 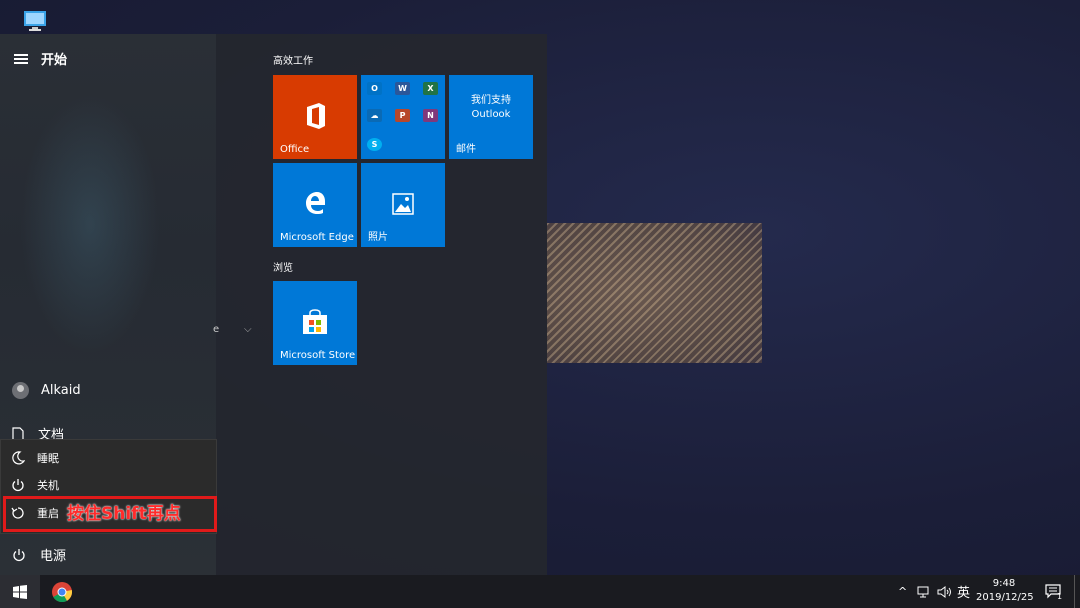 What do you see at coordinates (48, 485) in the screenshot?
I see `shutdown-label: 关机` at bounding box center [48, 485].